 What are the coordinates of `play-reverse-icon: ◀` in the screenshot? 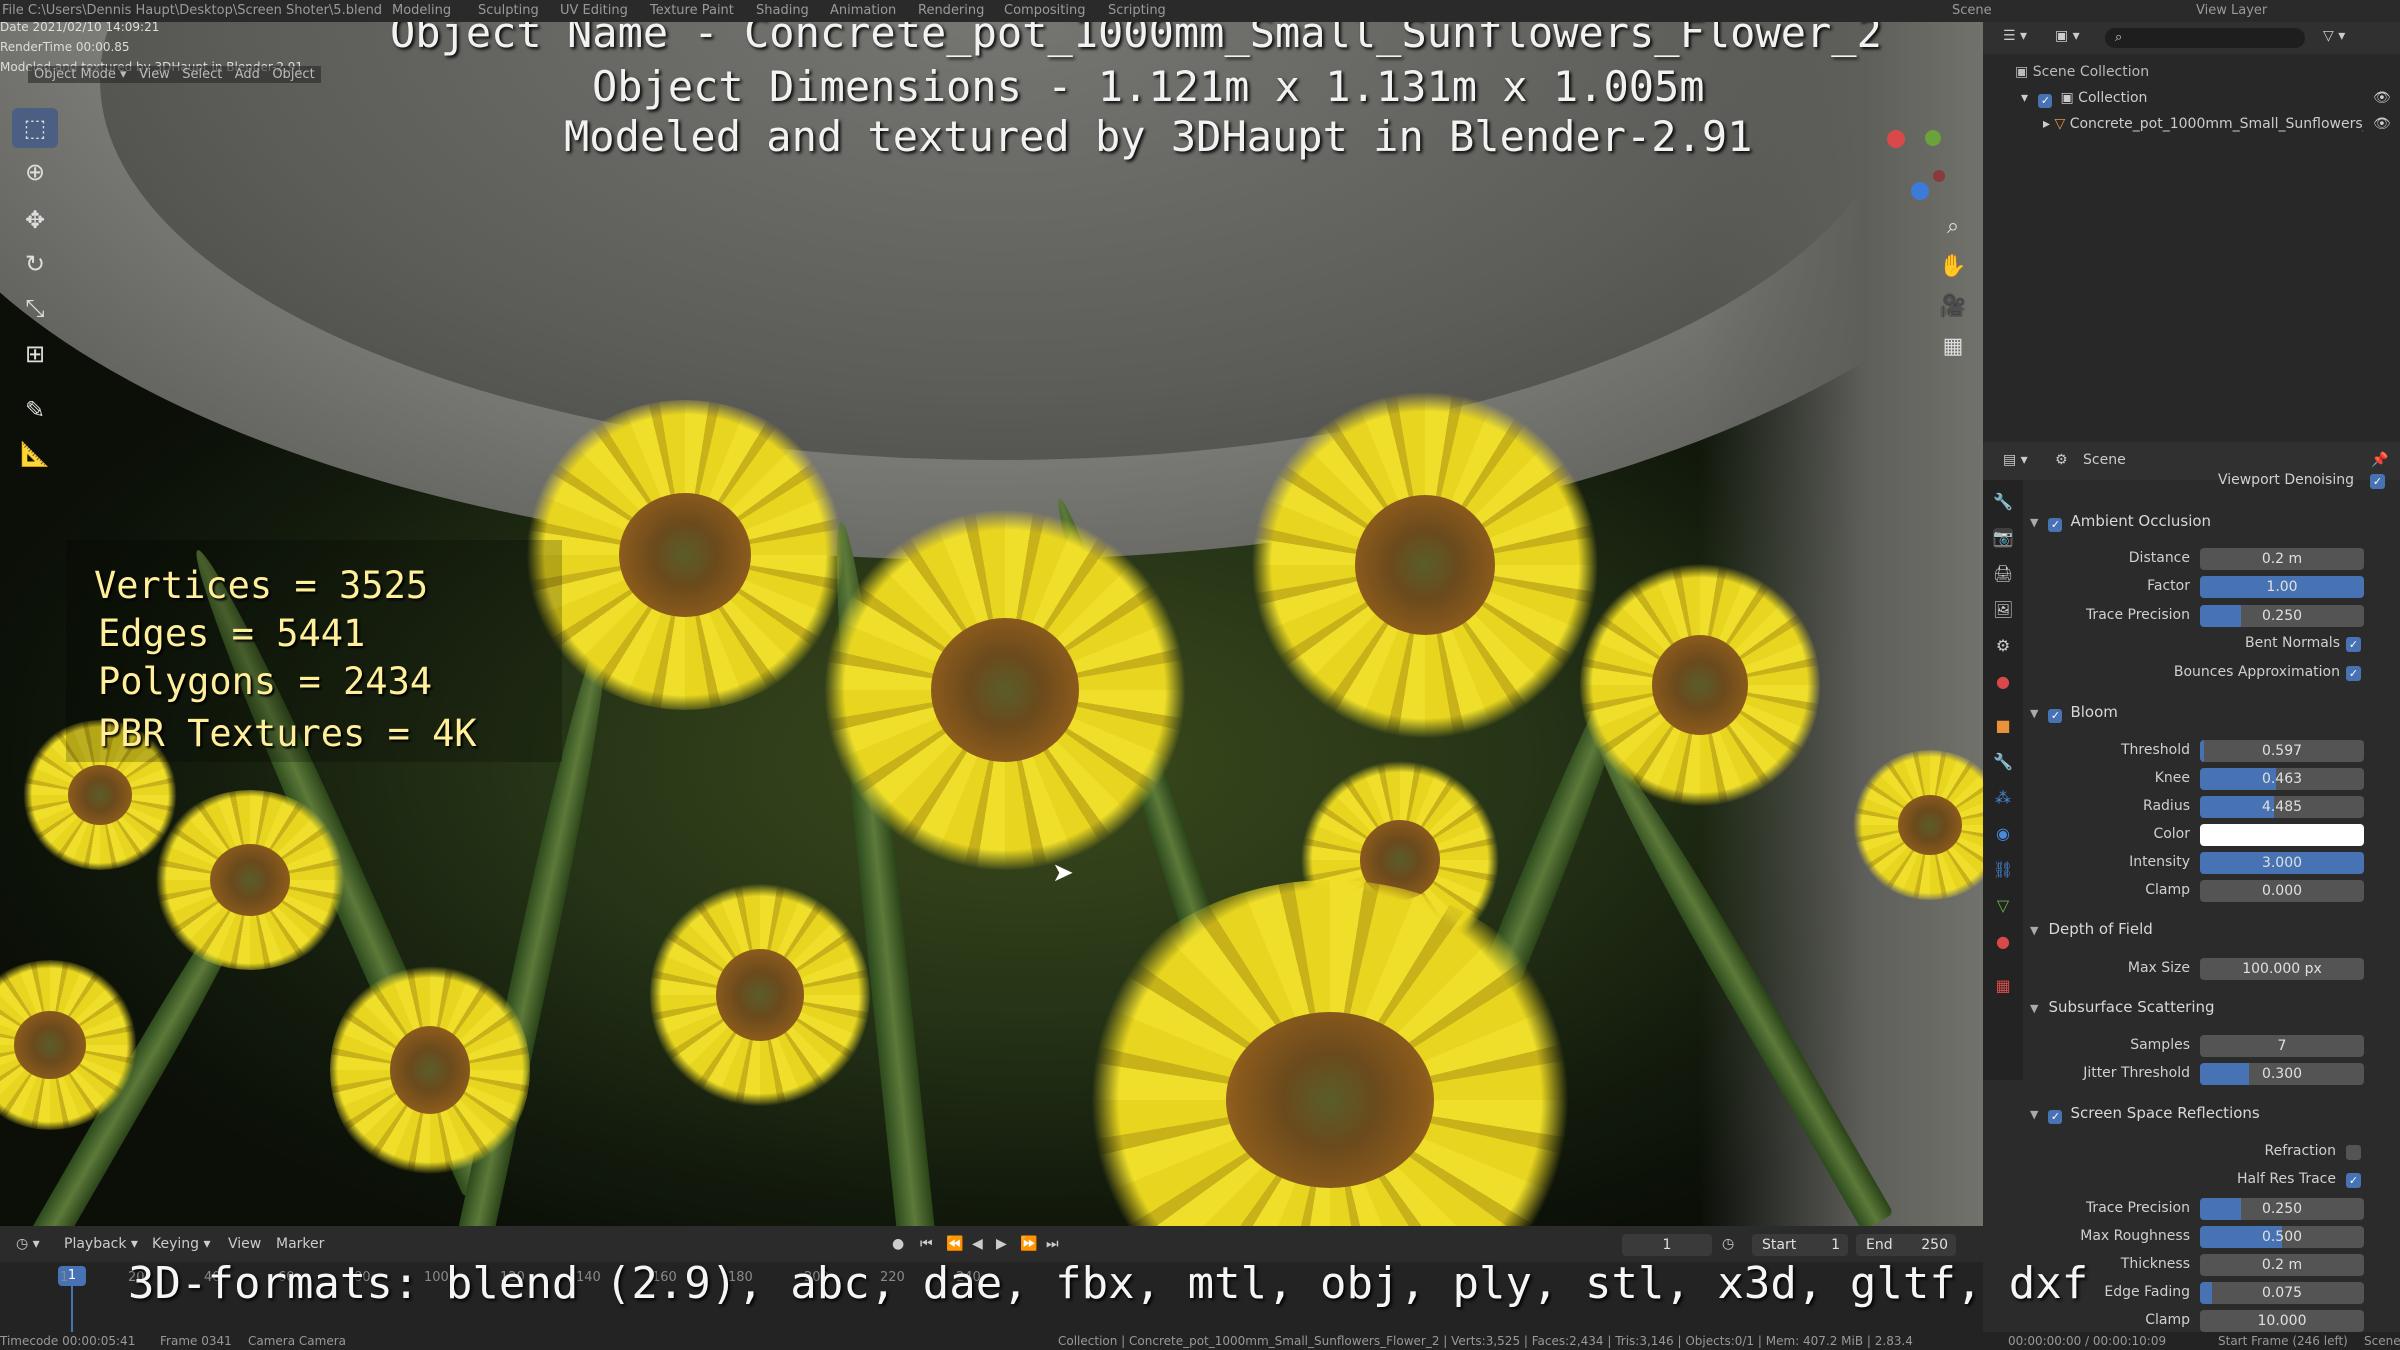 It's located at (977, 1244).